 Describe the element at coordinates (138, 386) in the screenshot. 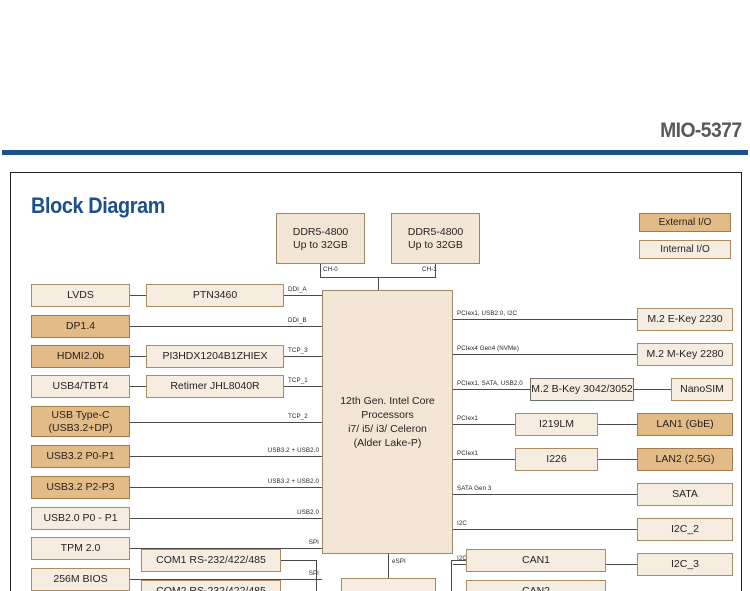

I see `wire-usb4-bridge` at that location.